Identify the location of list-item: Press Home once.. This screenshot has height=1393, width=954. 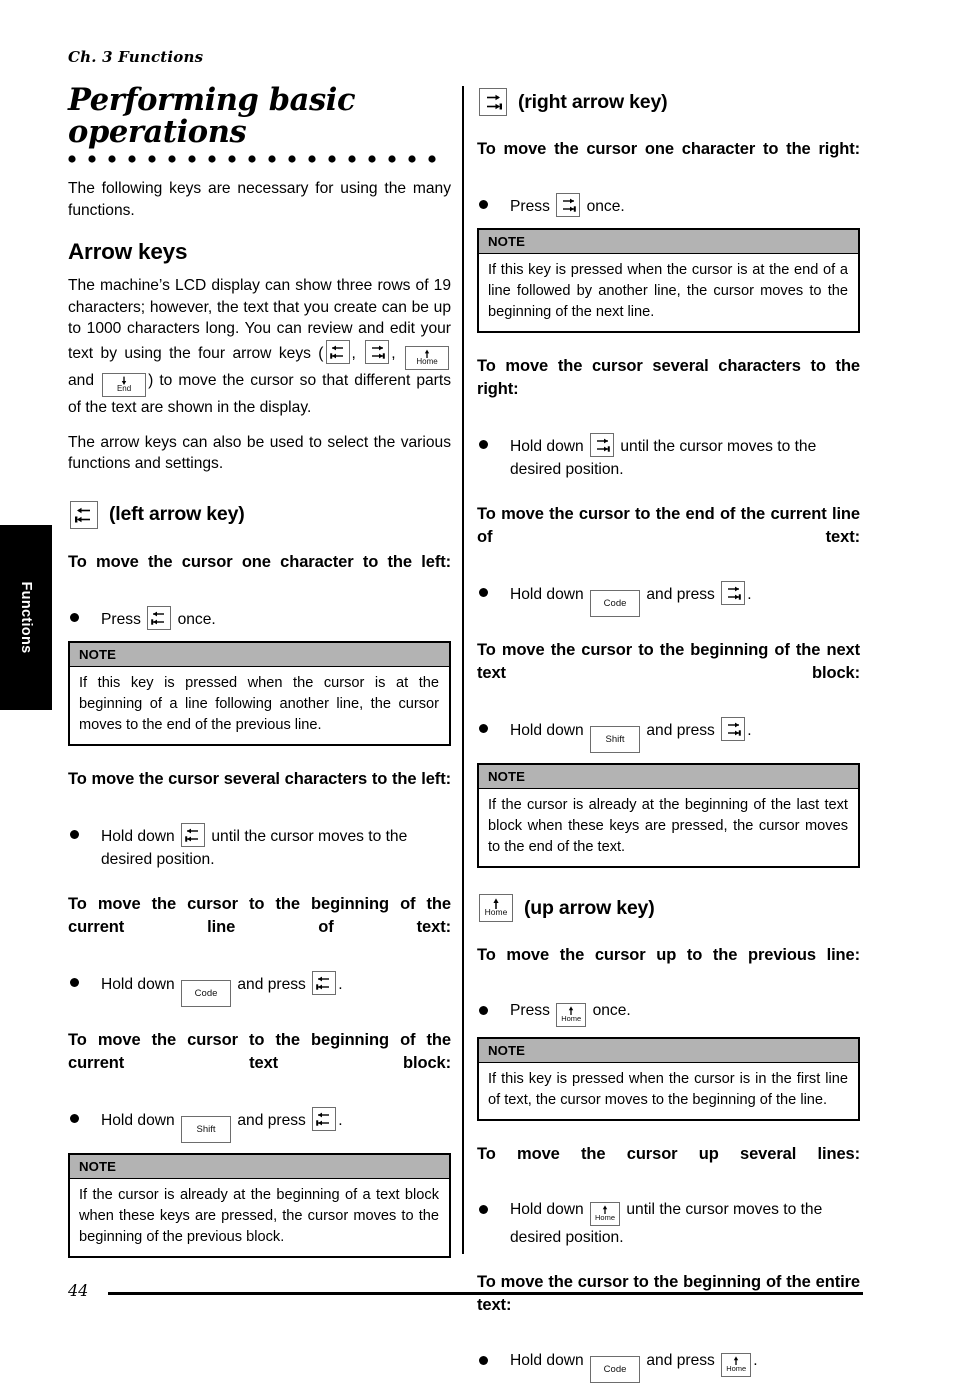
(668, 1013).